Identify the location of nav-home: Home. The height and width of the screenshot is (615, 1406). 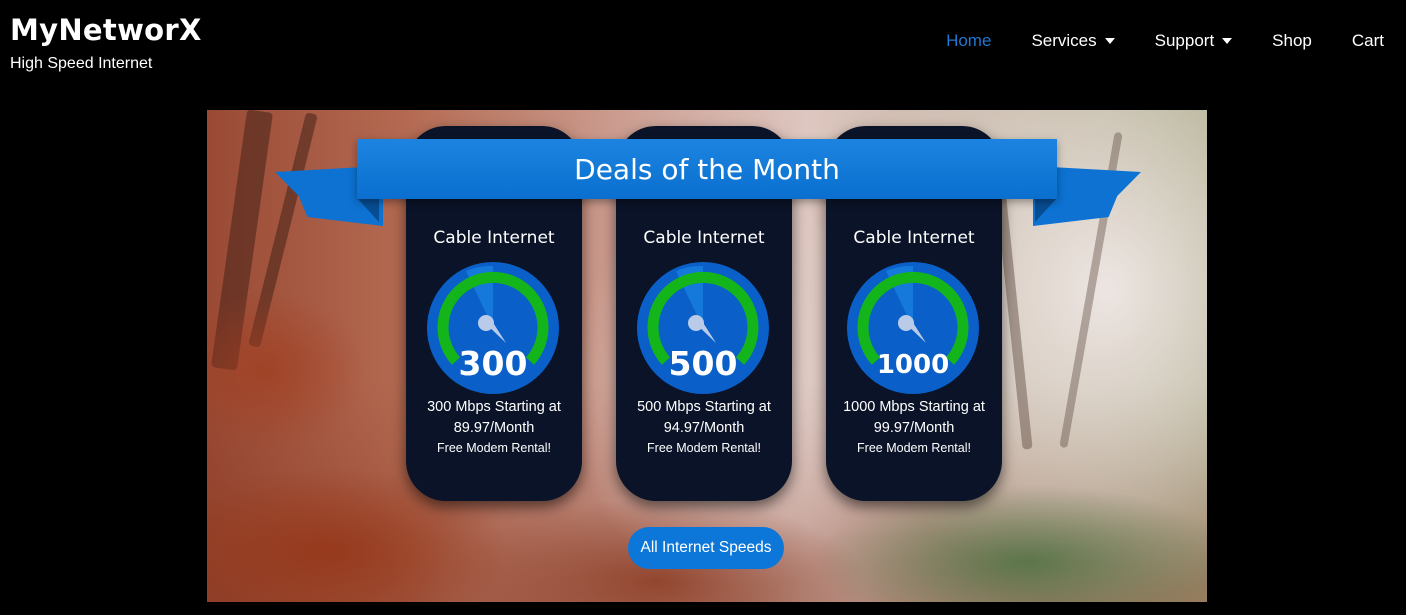
(968, 41).